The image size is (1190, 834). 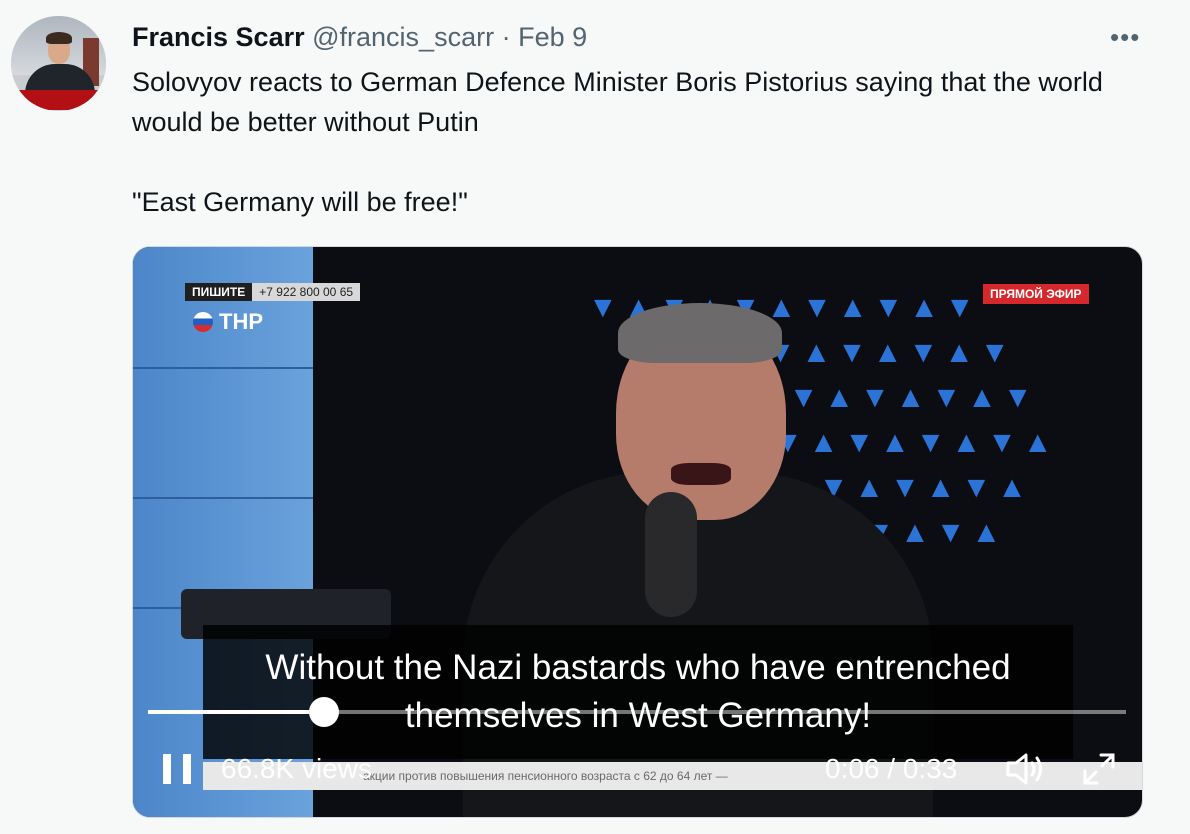 I want to click on subtitle-box, so click(x=638, y=692).